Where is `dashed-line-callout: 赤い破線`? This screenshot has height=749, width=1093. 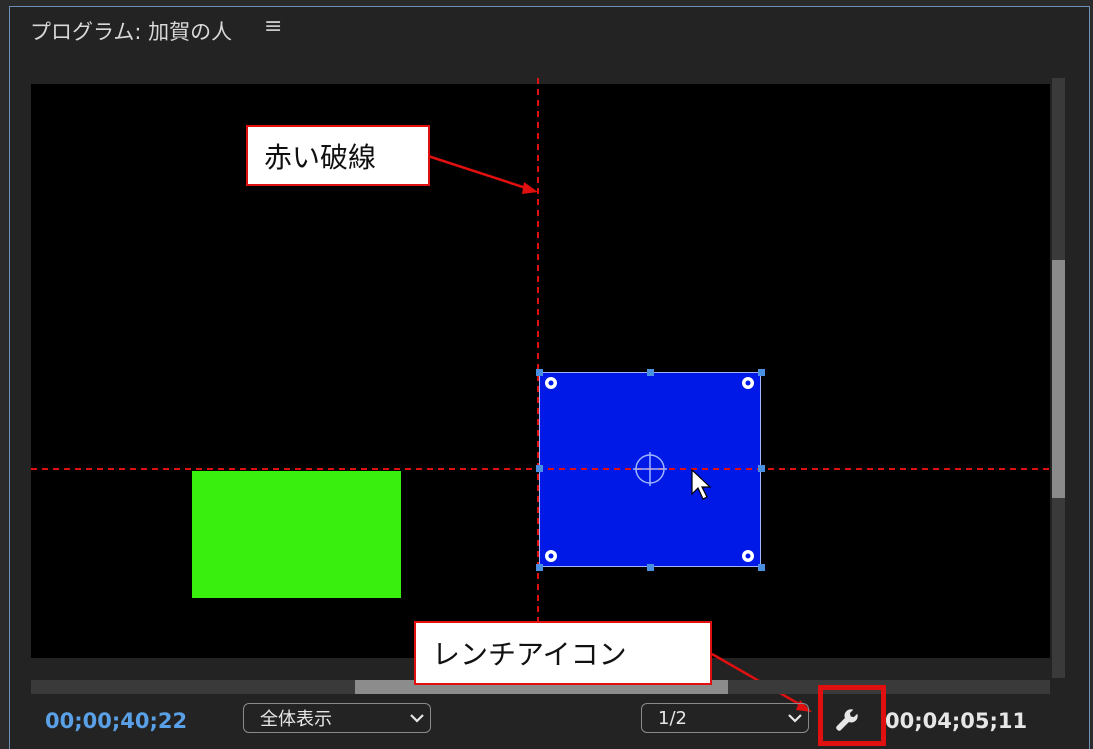 dashed-line-callout: 赤い破線 is located at coordinates (338, 155).